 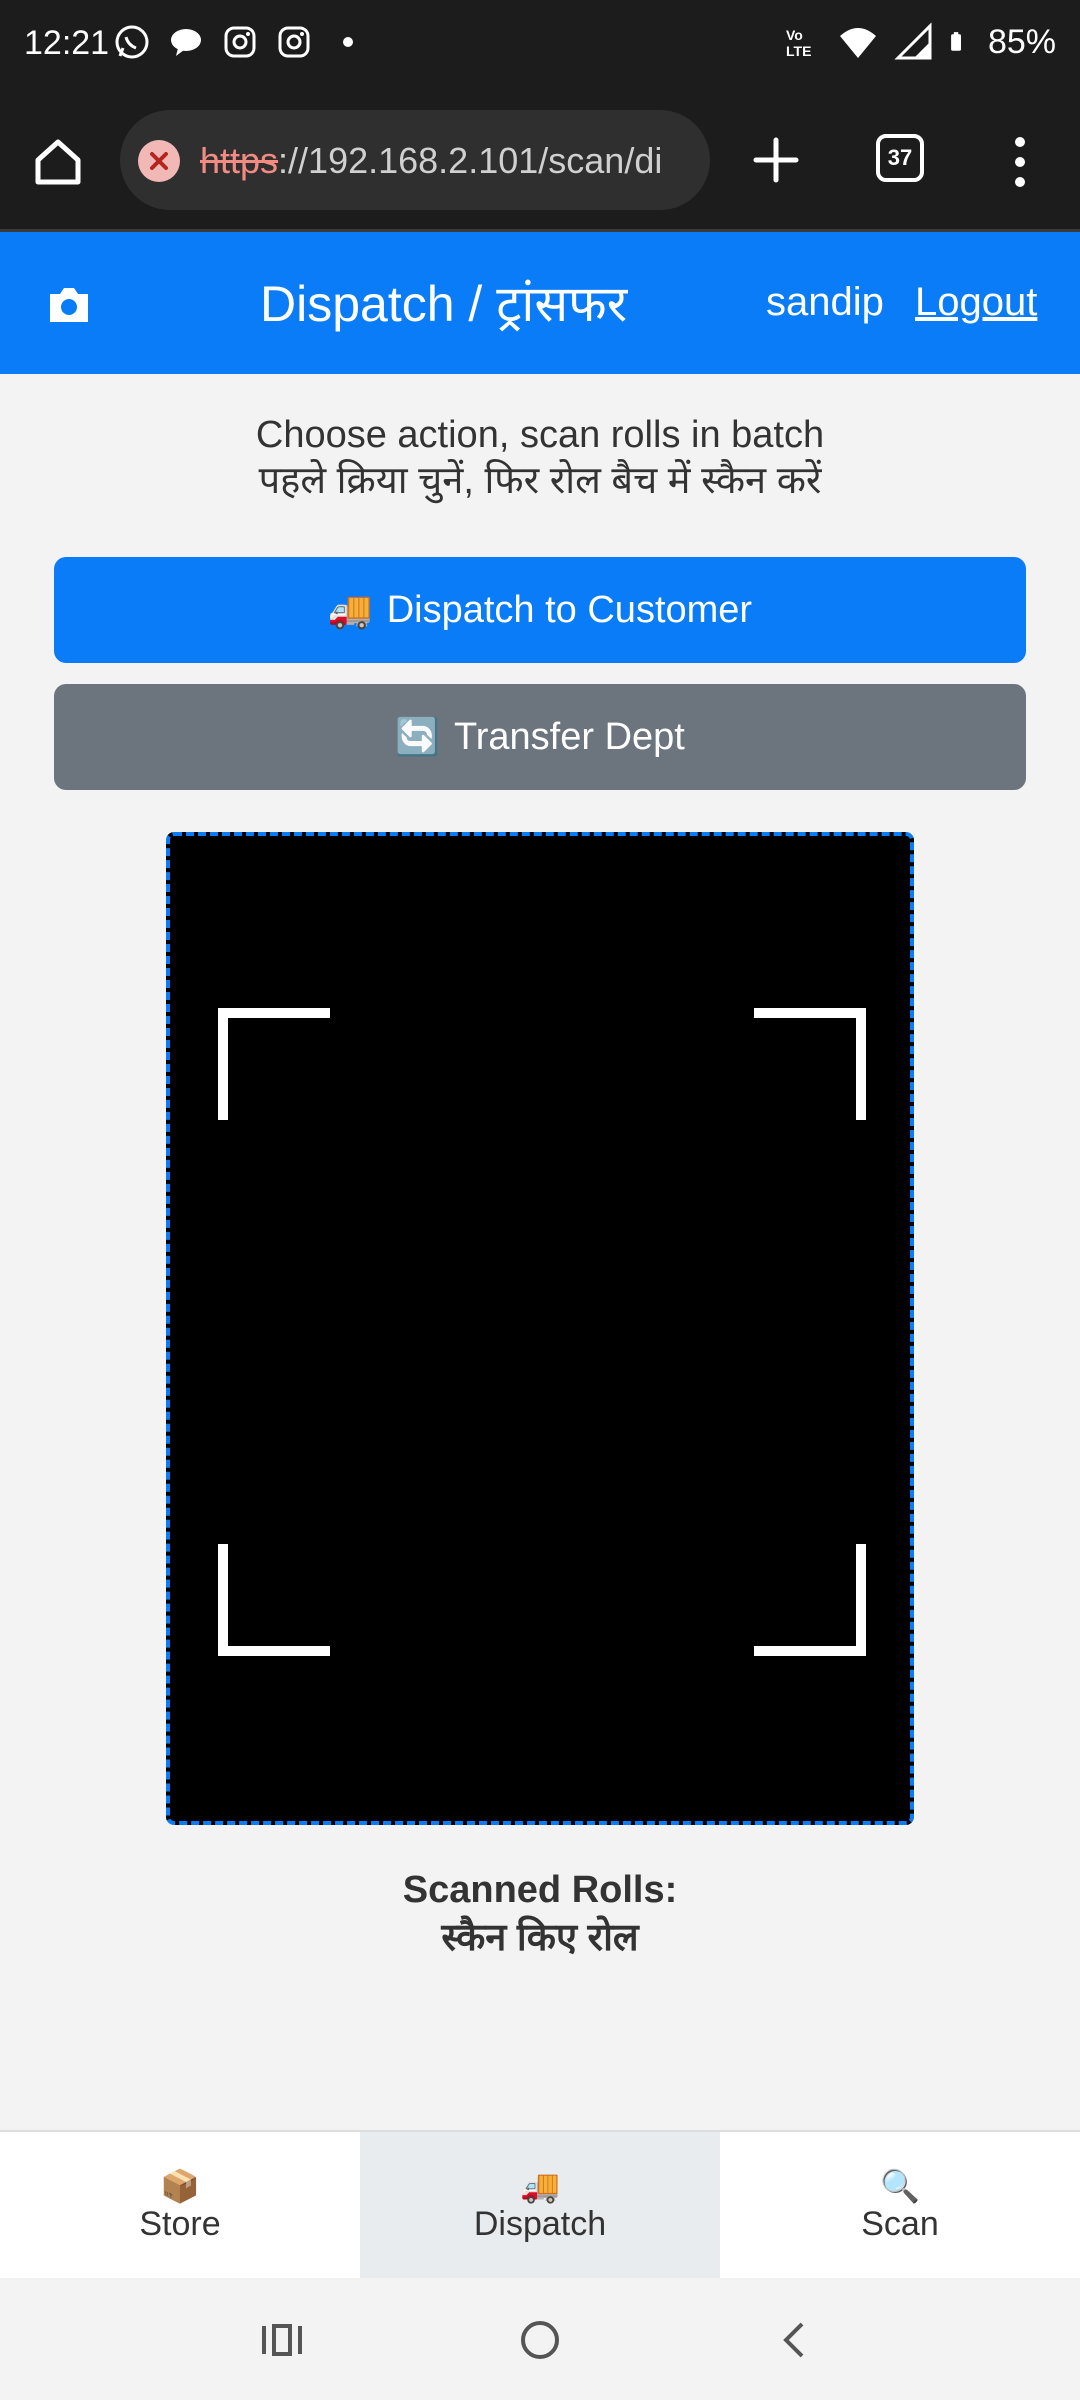 I want to click on url-bar: https://192.168.2.101/scan/di, so click(x=415, y=160).